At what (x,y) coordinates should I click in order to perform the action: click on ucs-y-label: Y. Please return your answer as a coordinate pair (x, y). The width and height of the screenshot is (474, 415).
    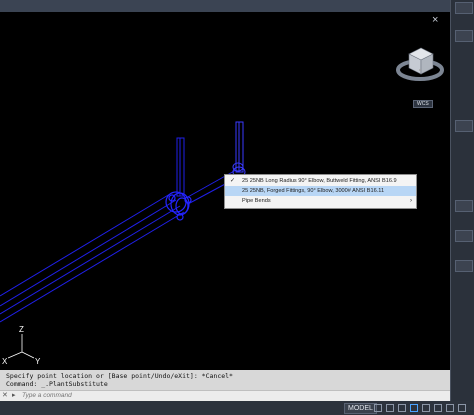
    Looking at the image, I should click on (38, 361).